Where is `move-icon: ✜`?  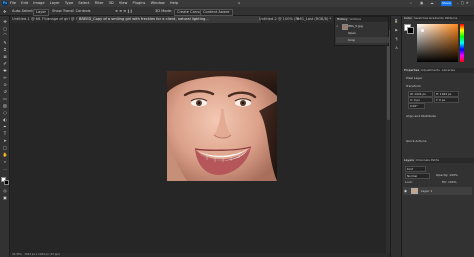 move-icon: ✜ is located at coordinates (5, 21).